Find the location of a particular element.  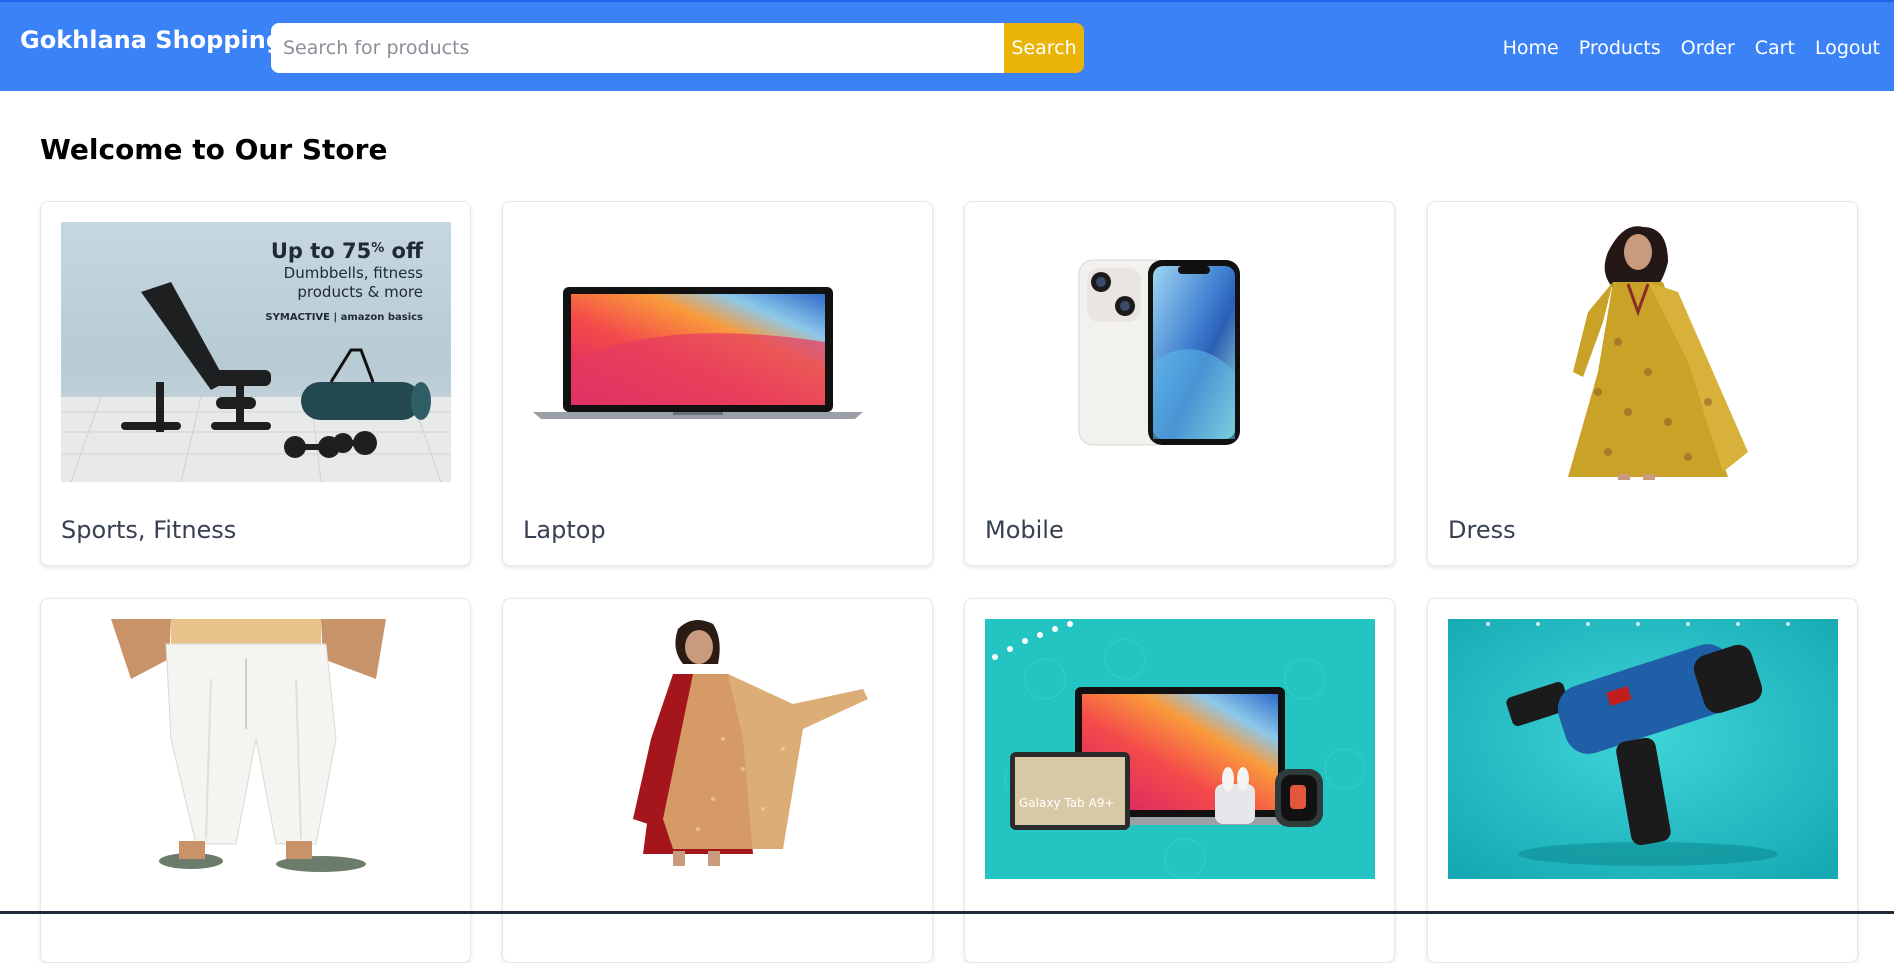

category-label: Mobile is located at coordinates (1024, 530).